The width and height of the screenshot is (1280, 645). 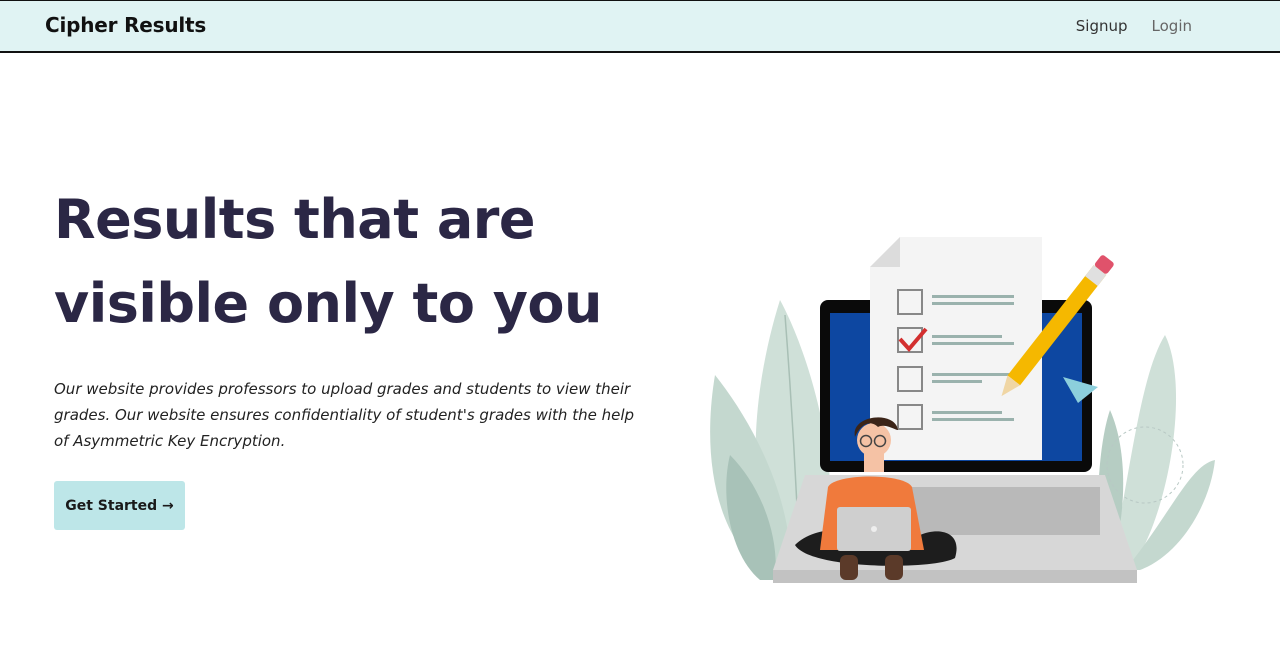 I want to click on hero-title: Results that are visible only to you, so click(x=328, y=261).